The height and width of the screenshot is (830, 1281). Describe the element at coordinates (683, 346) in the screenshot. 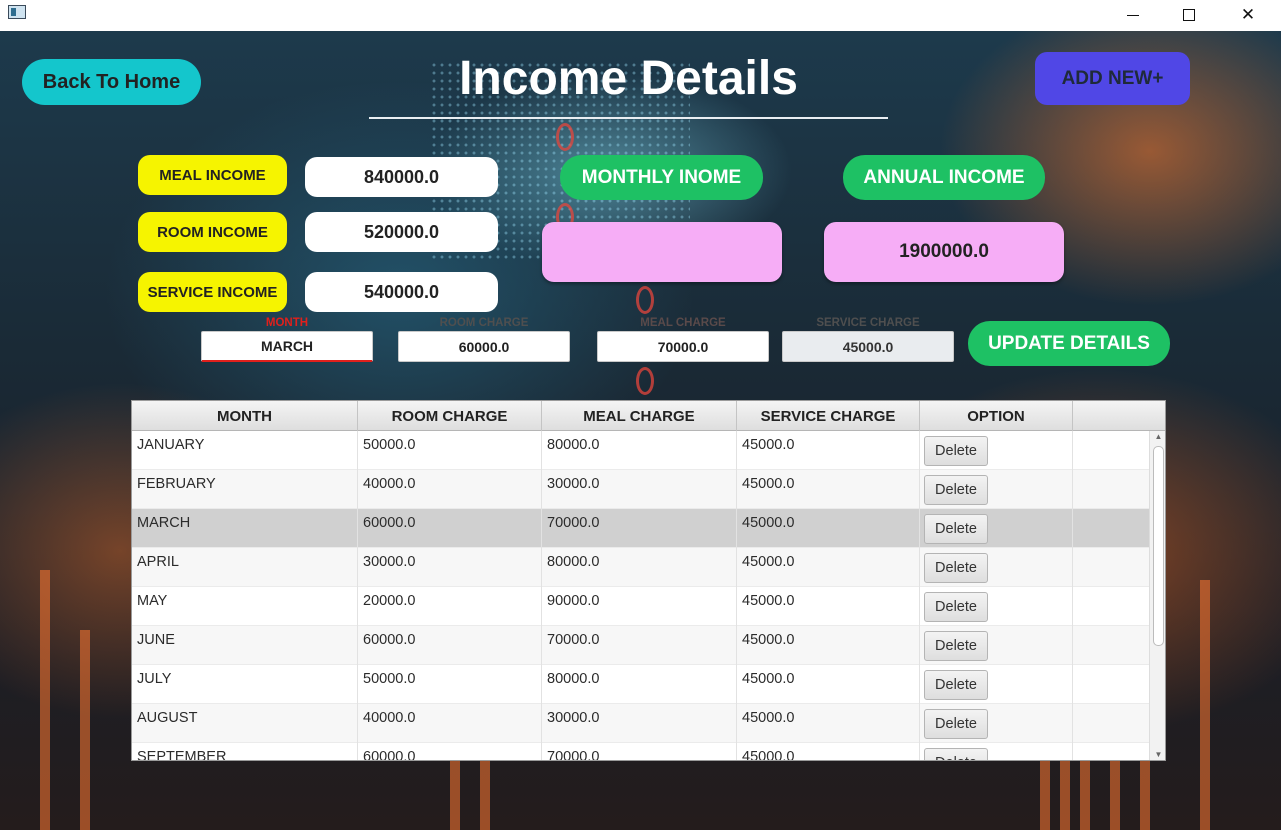

I see `meal-charge-input: 70000.0` at that location.